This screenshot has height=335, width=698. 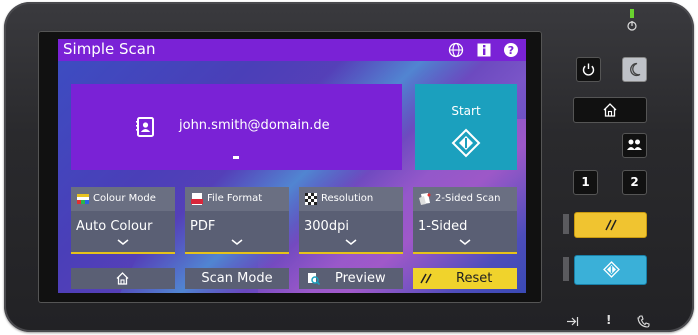 I want to click on key-1-button: 1, so click(x=585, y=182).